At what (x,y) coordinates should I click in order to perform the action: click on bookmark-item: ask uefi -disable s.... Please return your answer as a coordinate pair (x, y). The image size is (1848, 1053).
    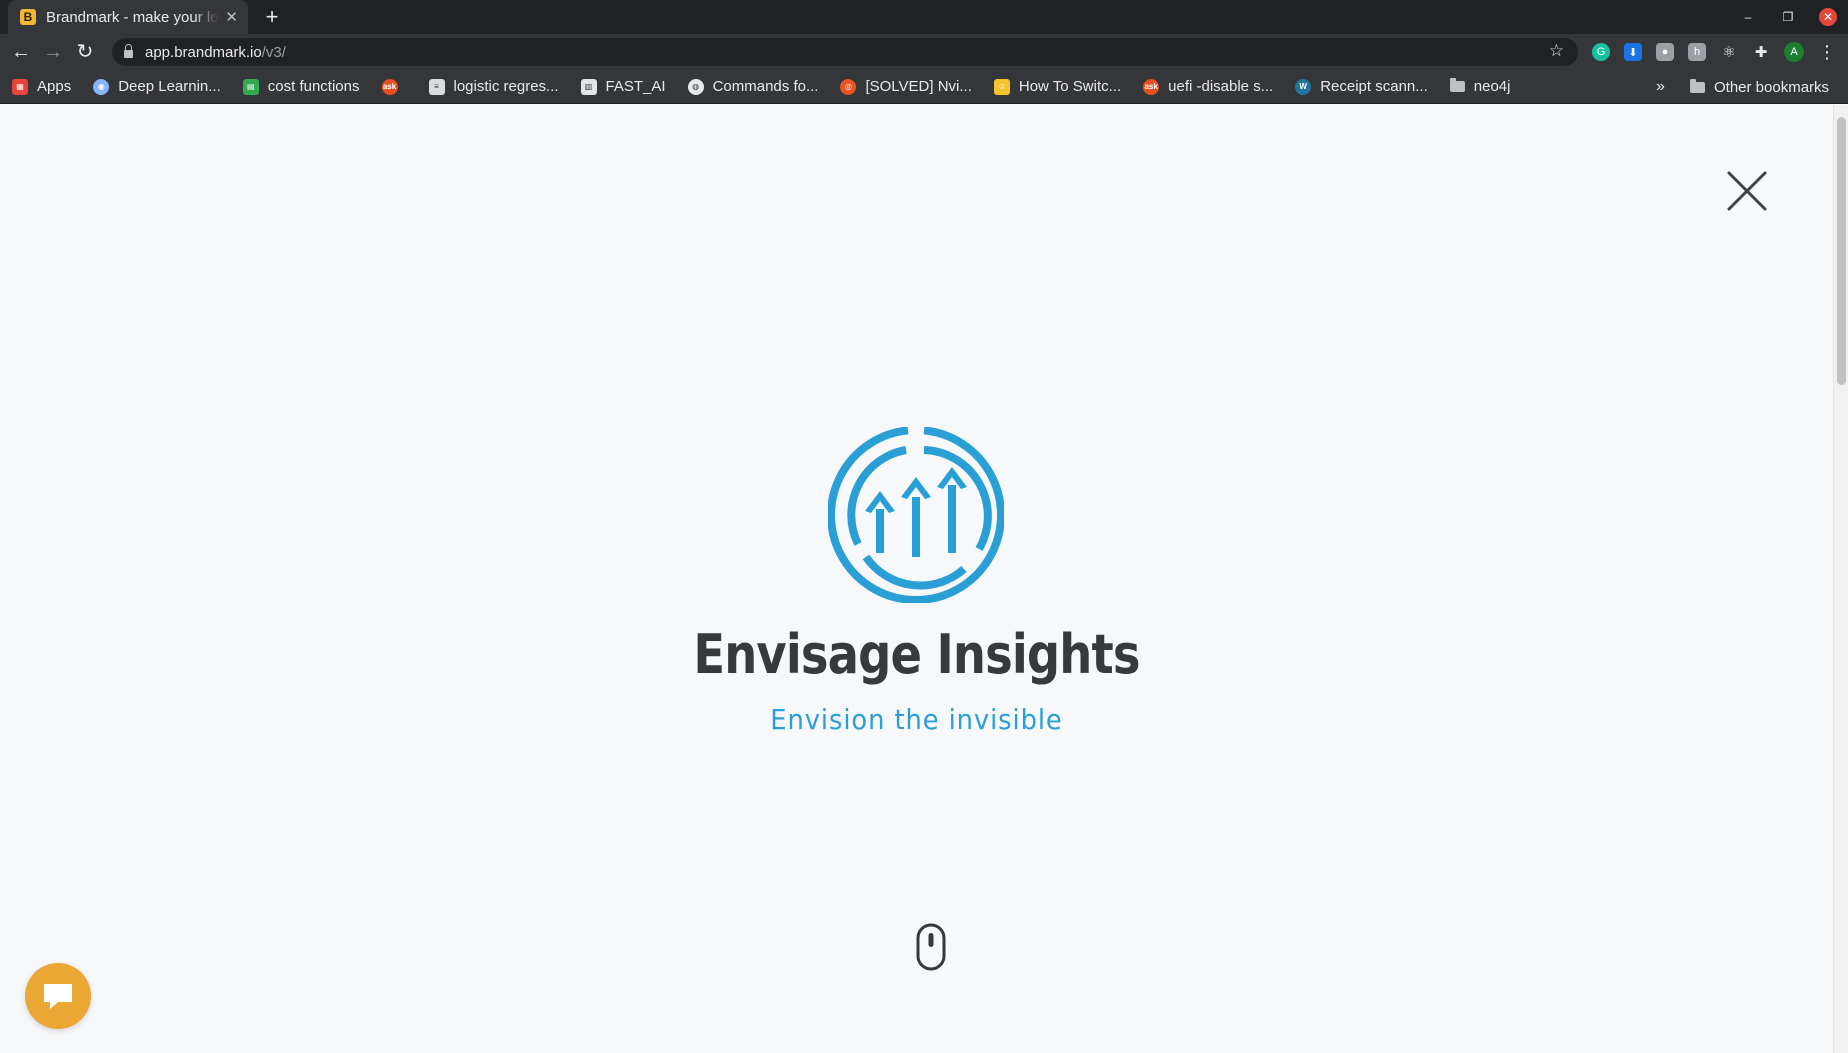
    Looking at the image, I should click on (1208, 86).